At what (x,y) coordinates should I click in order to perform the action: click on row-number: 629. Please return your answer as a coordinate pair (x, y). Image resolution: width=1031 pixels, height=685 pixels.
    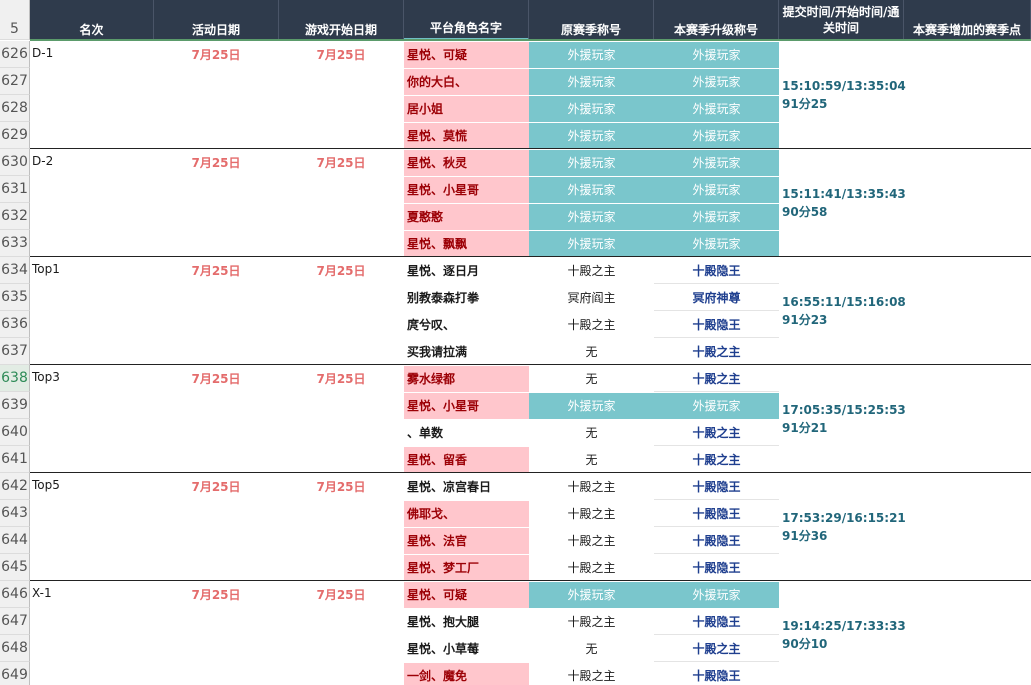
    Looking at the image, I should click on (15, 135).